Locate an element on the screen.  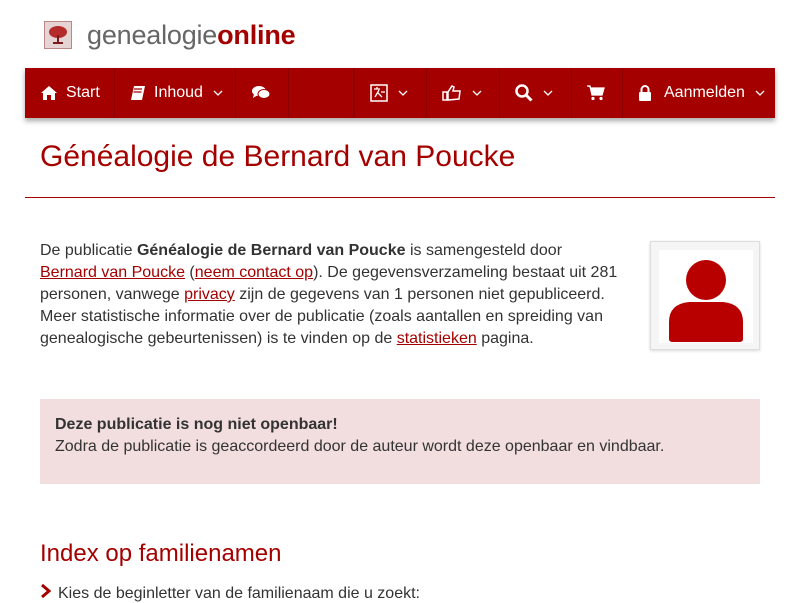
intro-text: De publicatie is located at coordinates (88, 250).